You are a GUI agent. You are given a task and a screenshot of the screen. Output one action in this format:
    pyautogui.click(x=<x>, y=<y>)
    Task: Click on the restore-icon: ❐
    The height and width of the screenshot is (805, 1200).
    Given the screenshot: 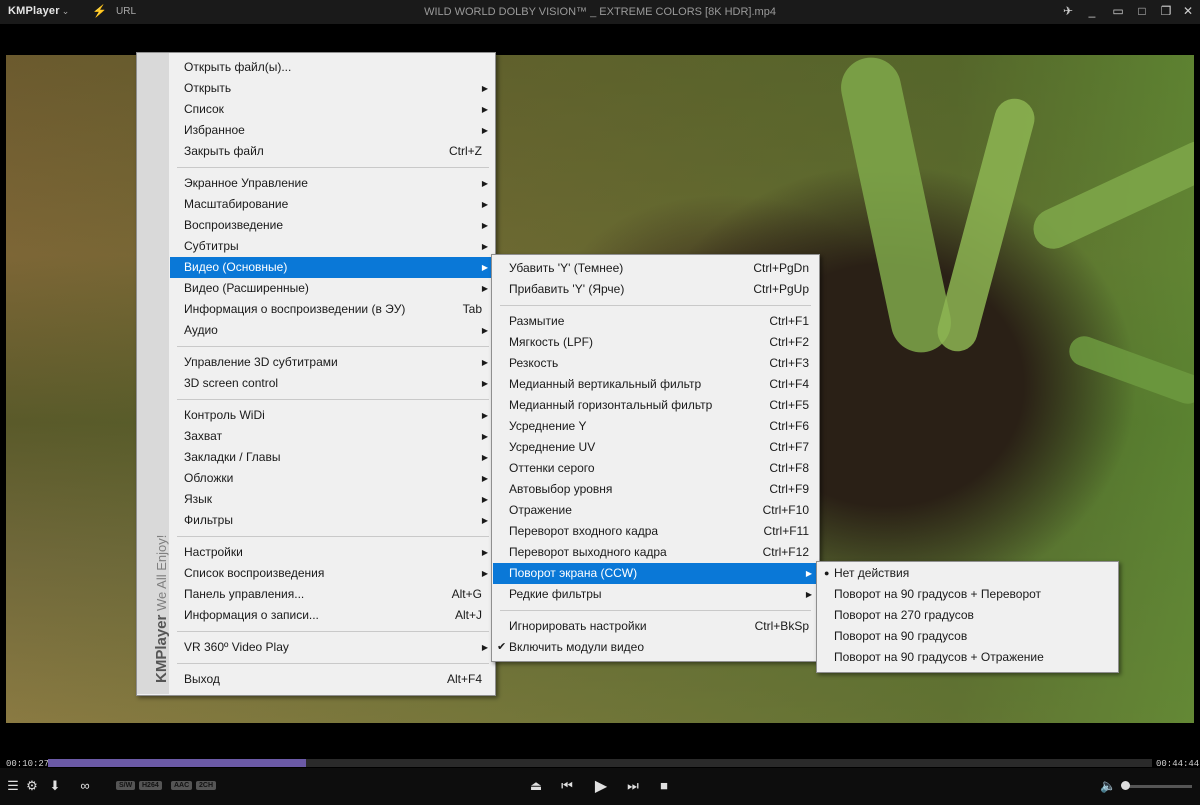 What is the action you would take?
    pyautogui.click(x=1166, y=11)
    